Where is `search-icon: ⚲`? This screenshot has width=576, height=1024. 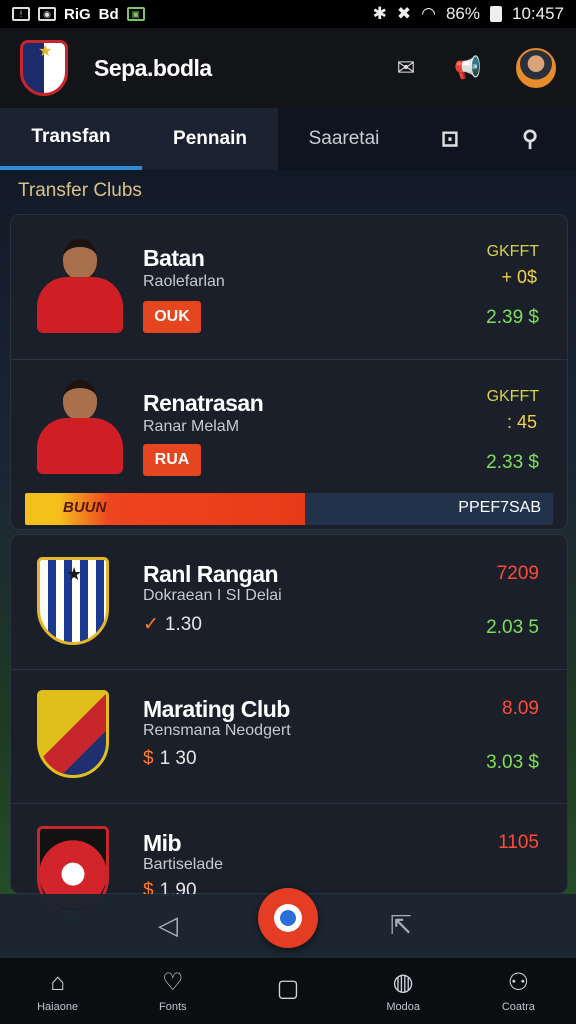 search-icon: ⚲ is located at coordinates (530, 139).